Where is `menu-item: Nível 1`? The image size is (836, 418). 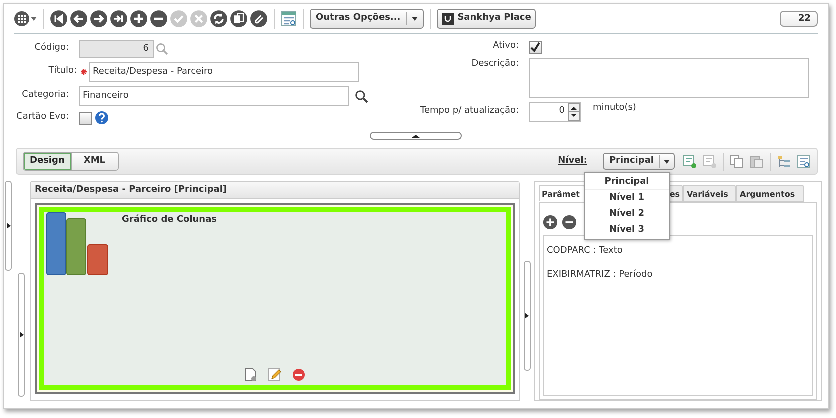 menu-item: Nível 1 is located at coordinates (627, 198).